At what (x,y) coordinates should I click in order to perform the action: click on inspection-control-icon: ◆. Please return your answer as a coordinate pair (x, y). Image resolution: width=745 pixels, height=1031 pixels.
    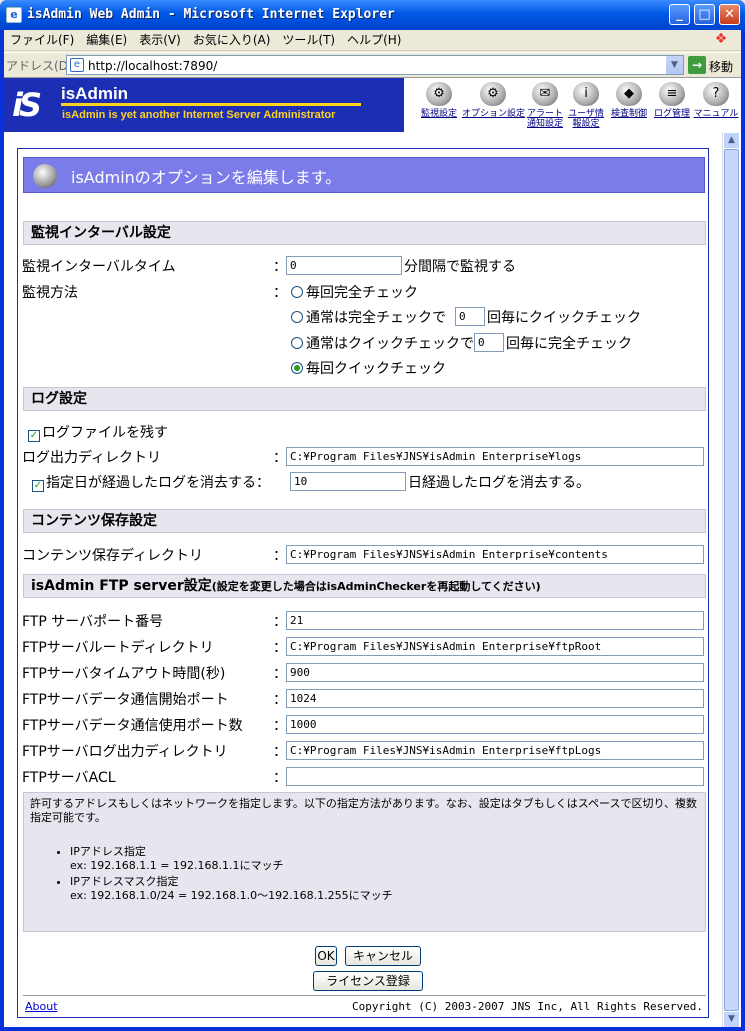
    Looking at the image, I should click on (629, 94).